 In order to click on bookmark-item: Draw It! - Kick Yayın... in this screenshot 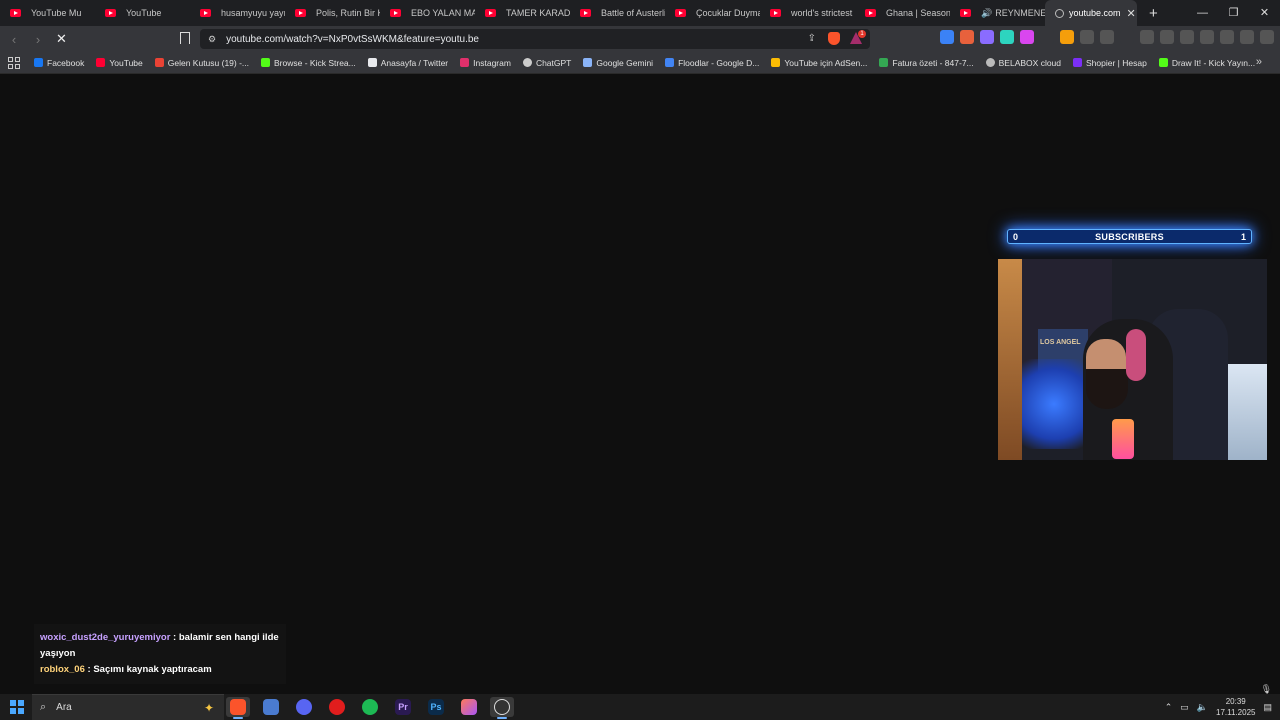, I will do `click(1207, 62)`.